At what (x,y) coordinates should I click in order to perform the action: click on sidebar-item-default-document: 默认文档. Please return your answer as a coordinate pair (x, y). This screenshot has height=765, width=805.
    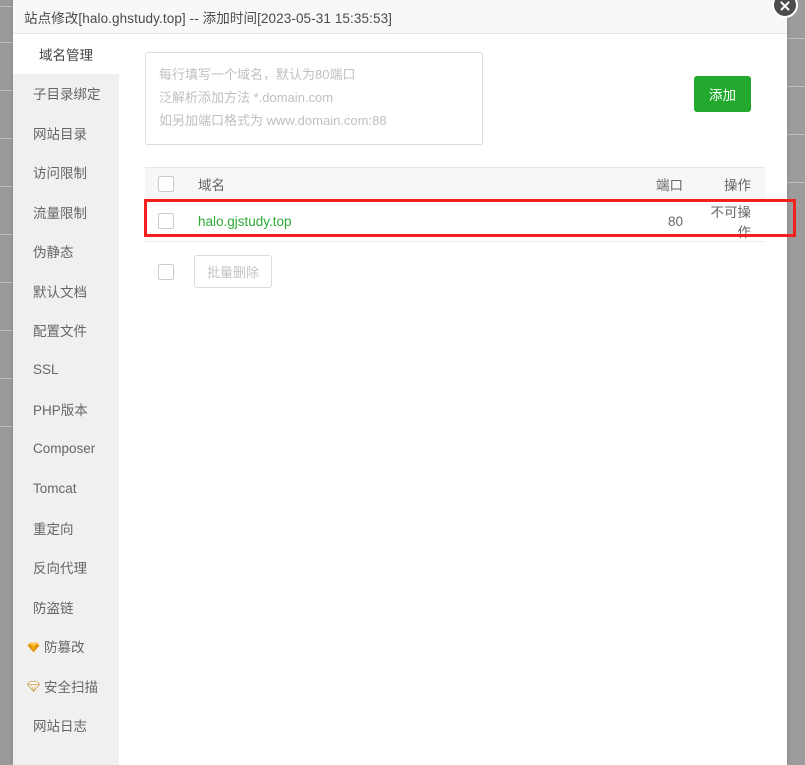
    Looking at the image, I should click on (66, 291).